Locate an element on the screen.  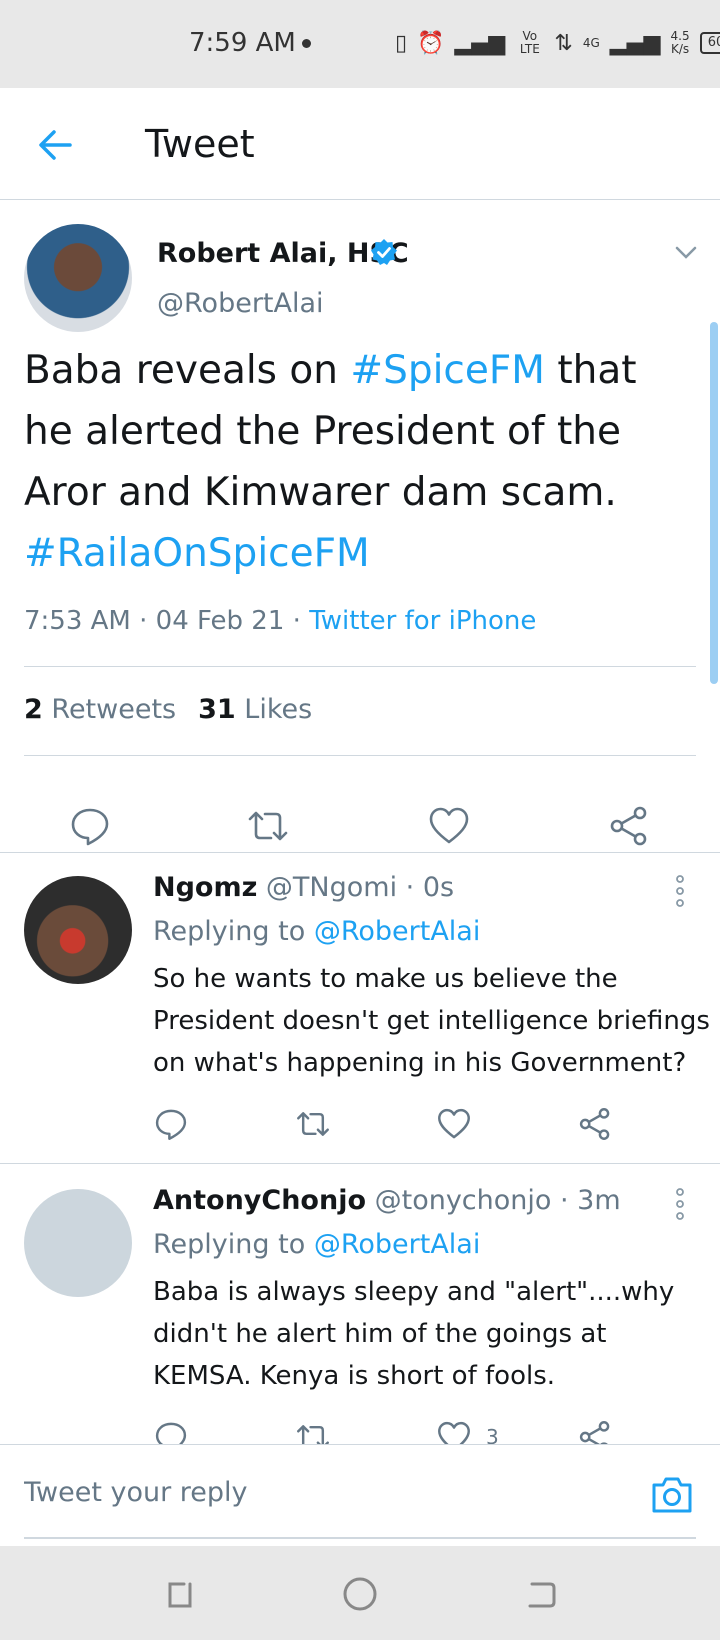
tweet-timestamp: 7:53 AM · 04 Feb 21 · is located at coordinates (167, 621).